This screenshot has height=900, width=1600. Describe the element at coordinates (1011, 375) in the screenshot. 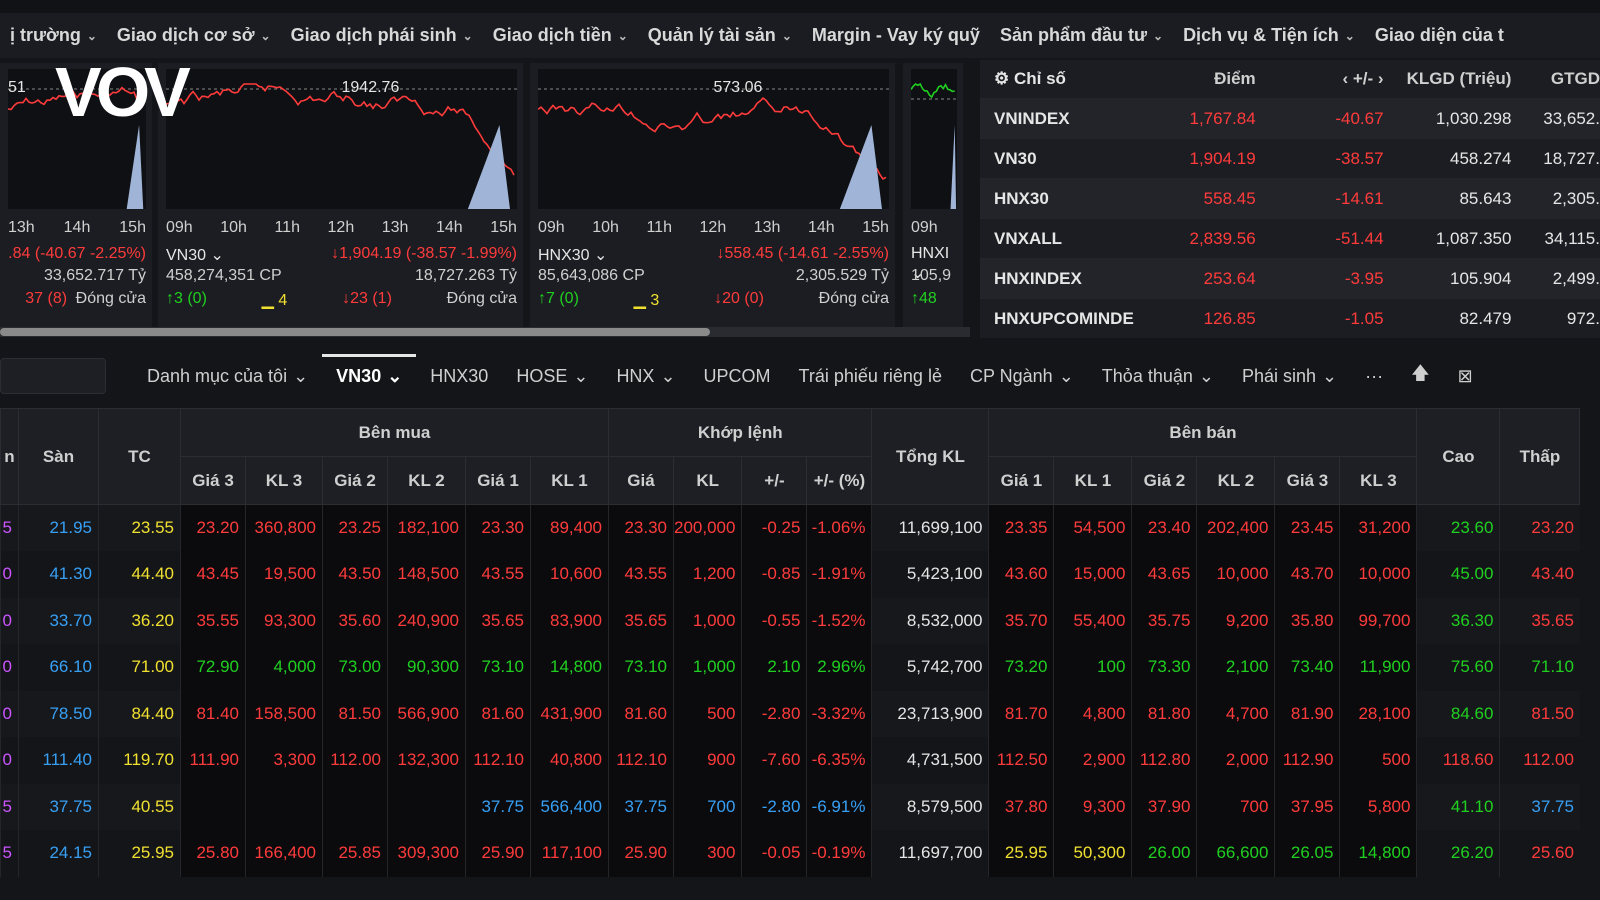

I see `tab-label: CP Ngành` at that location.